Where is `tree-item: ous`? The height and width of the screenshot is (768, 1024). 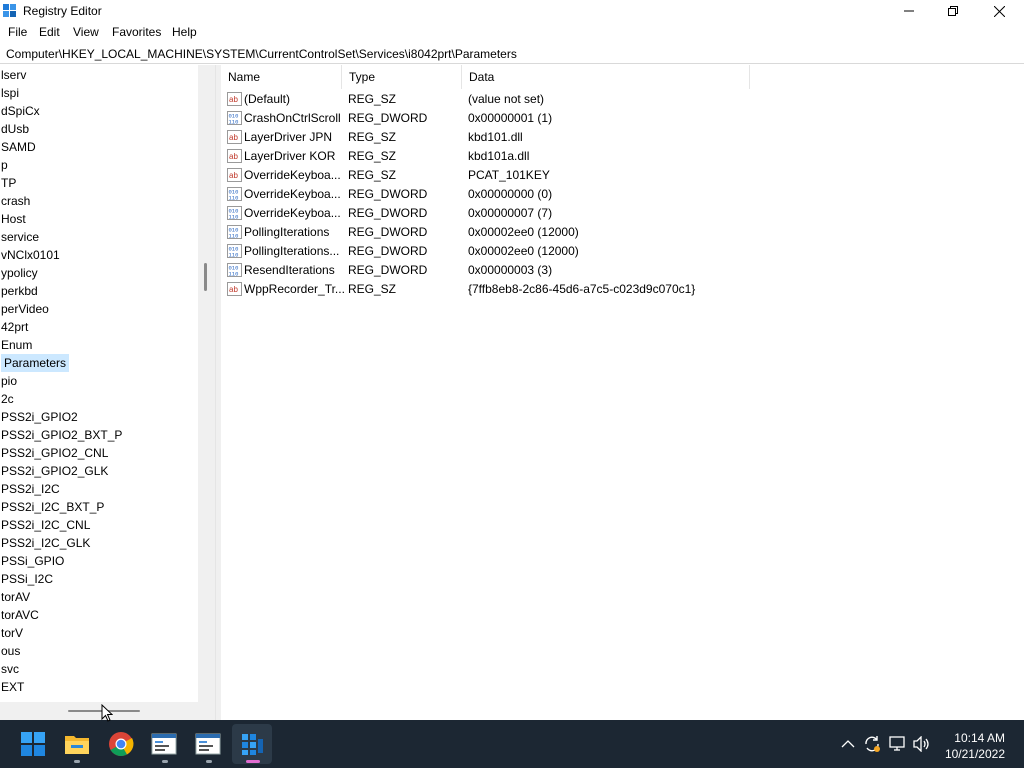 tree-item: ous is located at coordinates (10, 651).